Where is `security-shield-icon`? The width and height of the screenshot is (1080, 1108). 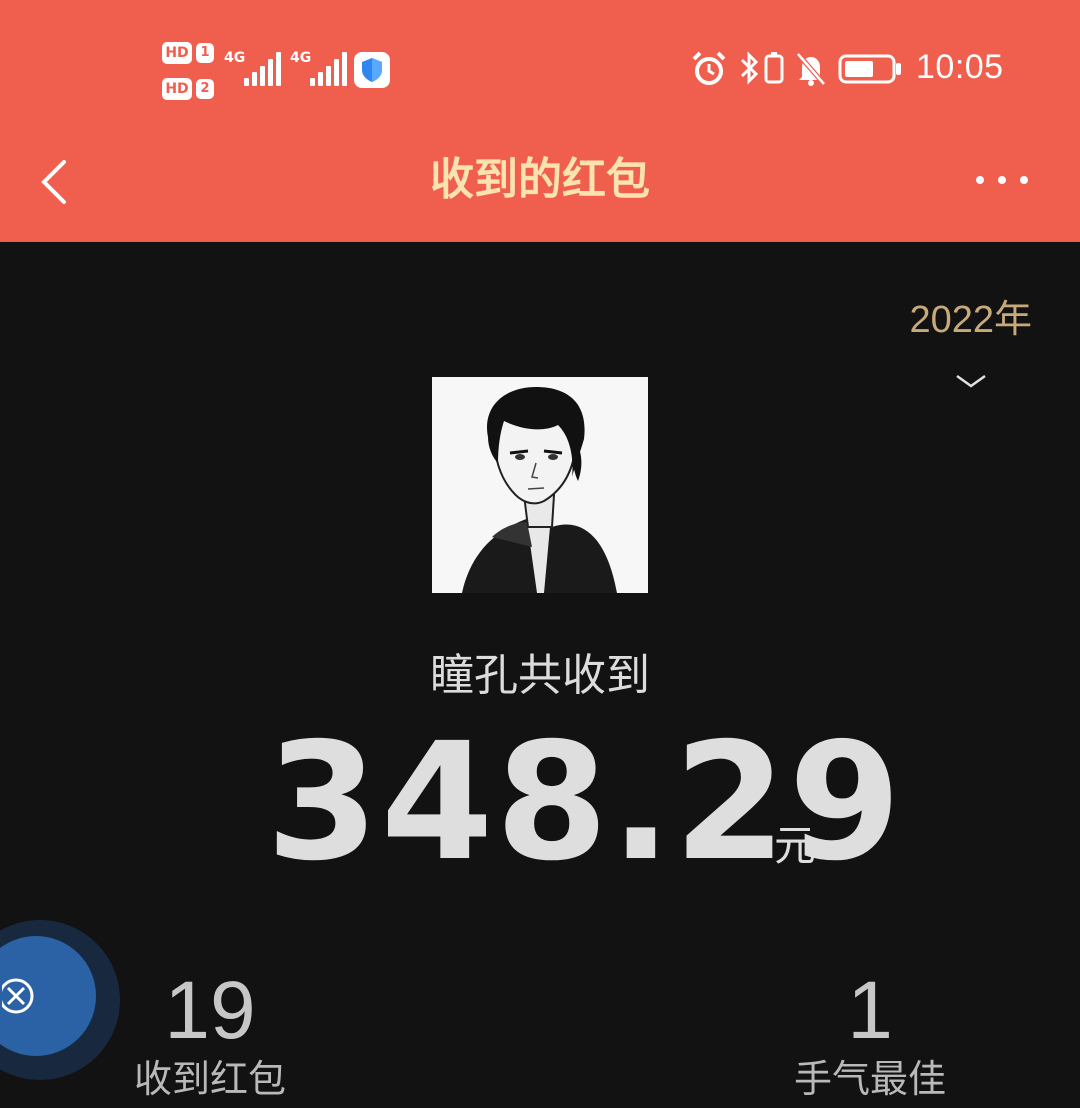 security-shield-icon is located at coordinates (372, 70).